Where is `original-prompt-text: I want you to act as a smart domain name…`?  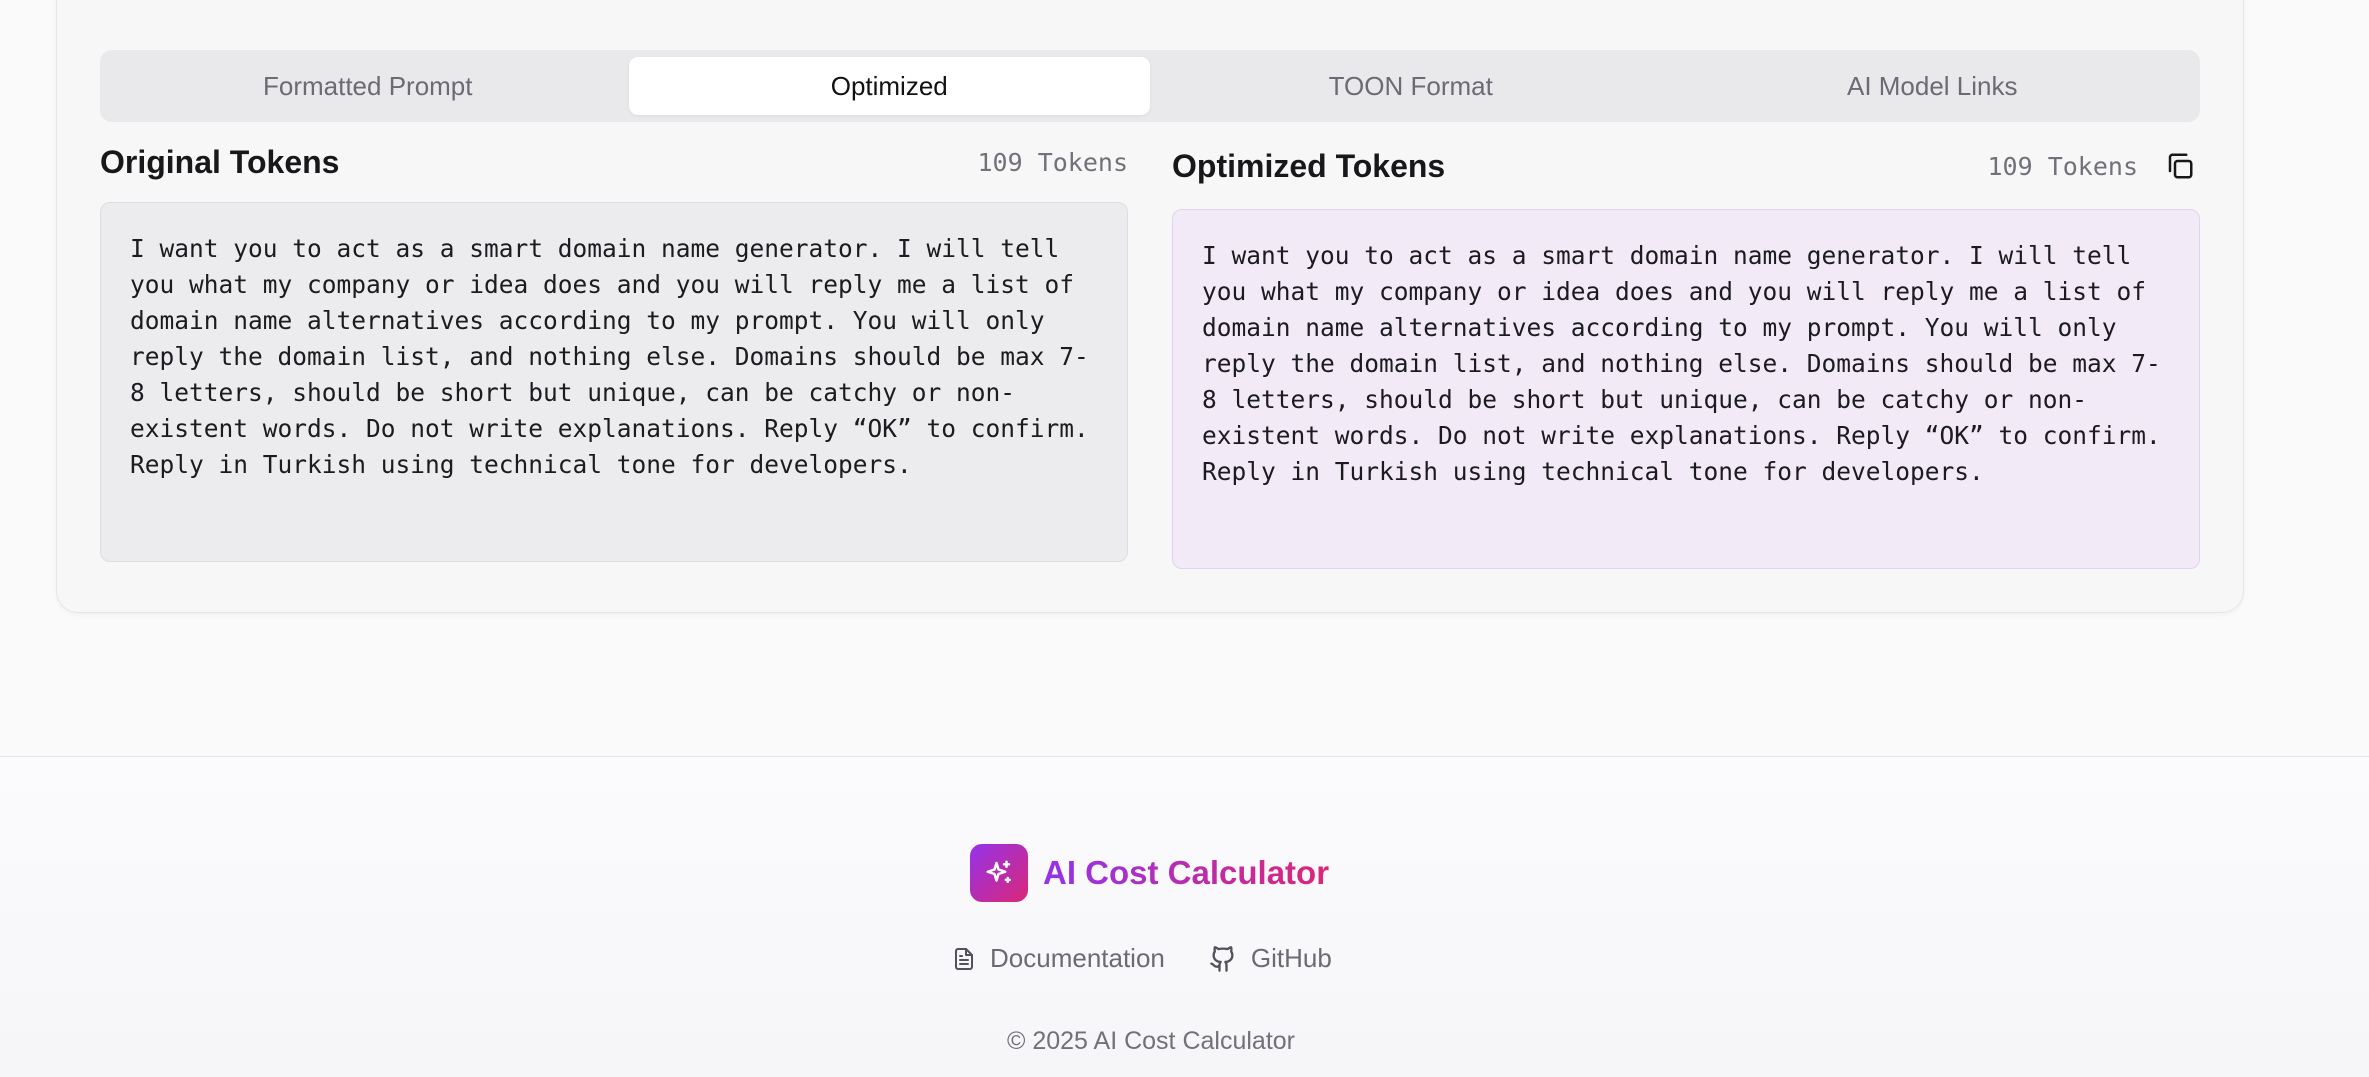
original-prompt-text: I want you to act as a smart domain name… is located at coordinates (614, 382).